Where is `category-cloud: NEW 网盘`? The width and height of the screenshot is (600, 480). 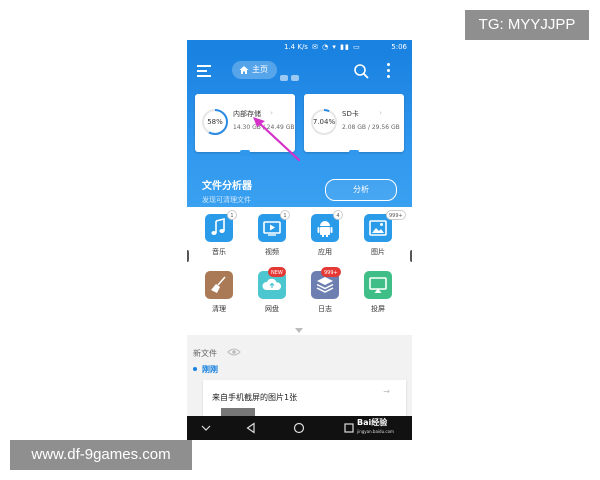 category-cloud: NEW 网盘 is located at coordinates (272, 291).